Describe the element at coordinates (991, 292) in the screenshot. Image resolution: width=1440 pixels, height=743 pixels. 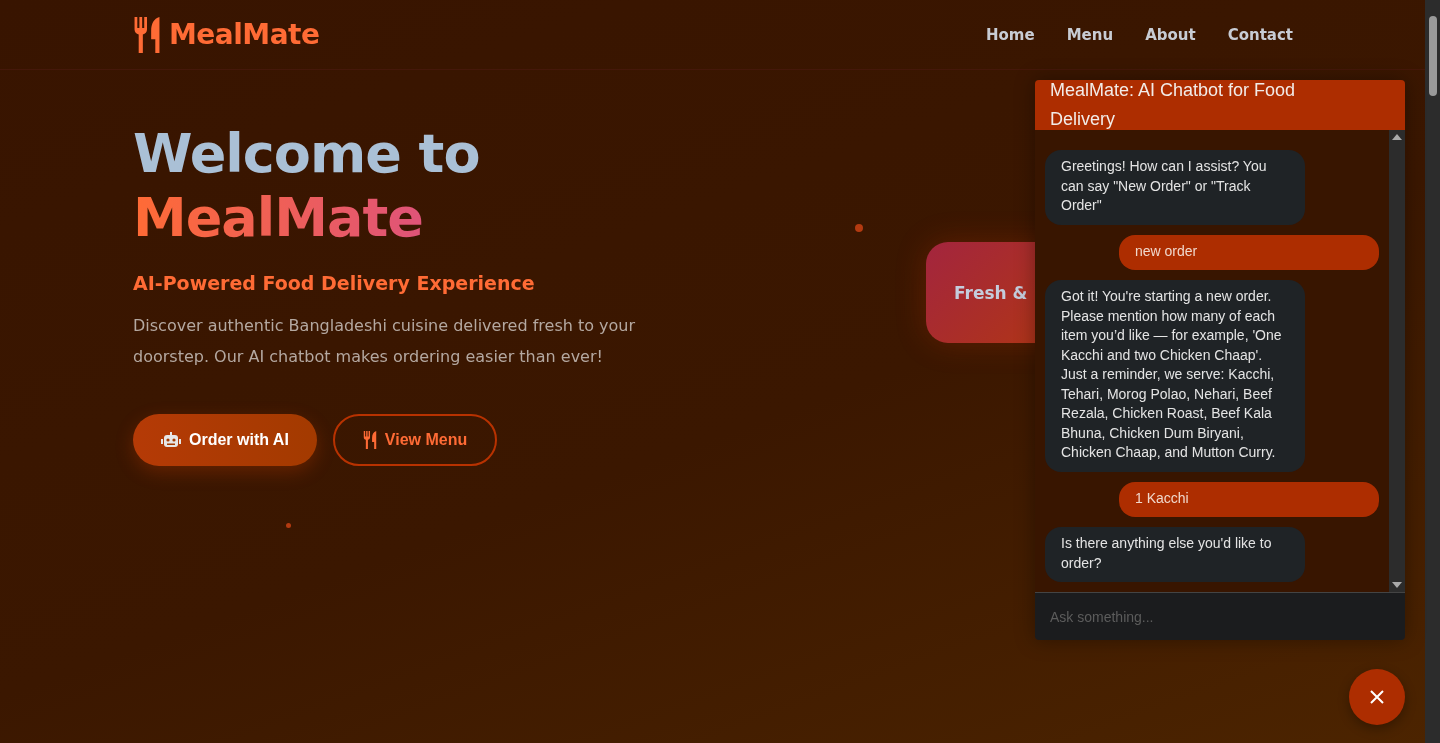
I see `feature-label: Fresh &` at that location.